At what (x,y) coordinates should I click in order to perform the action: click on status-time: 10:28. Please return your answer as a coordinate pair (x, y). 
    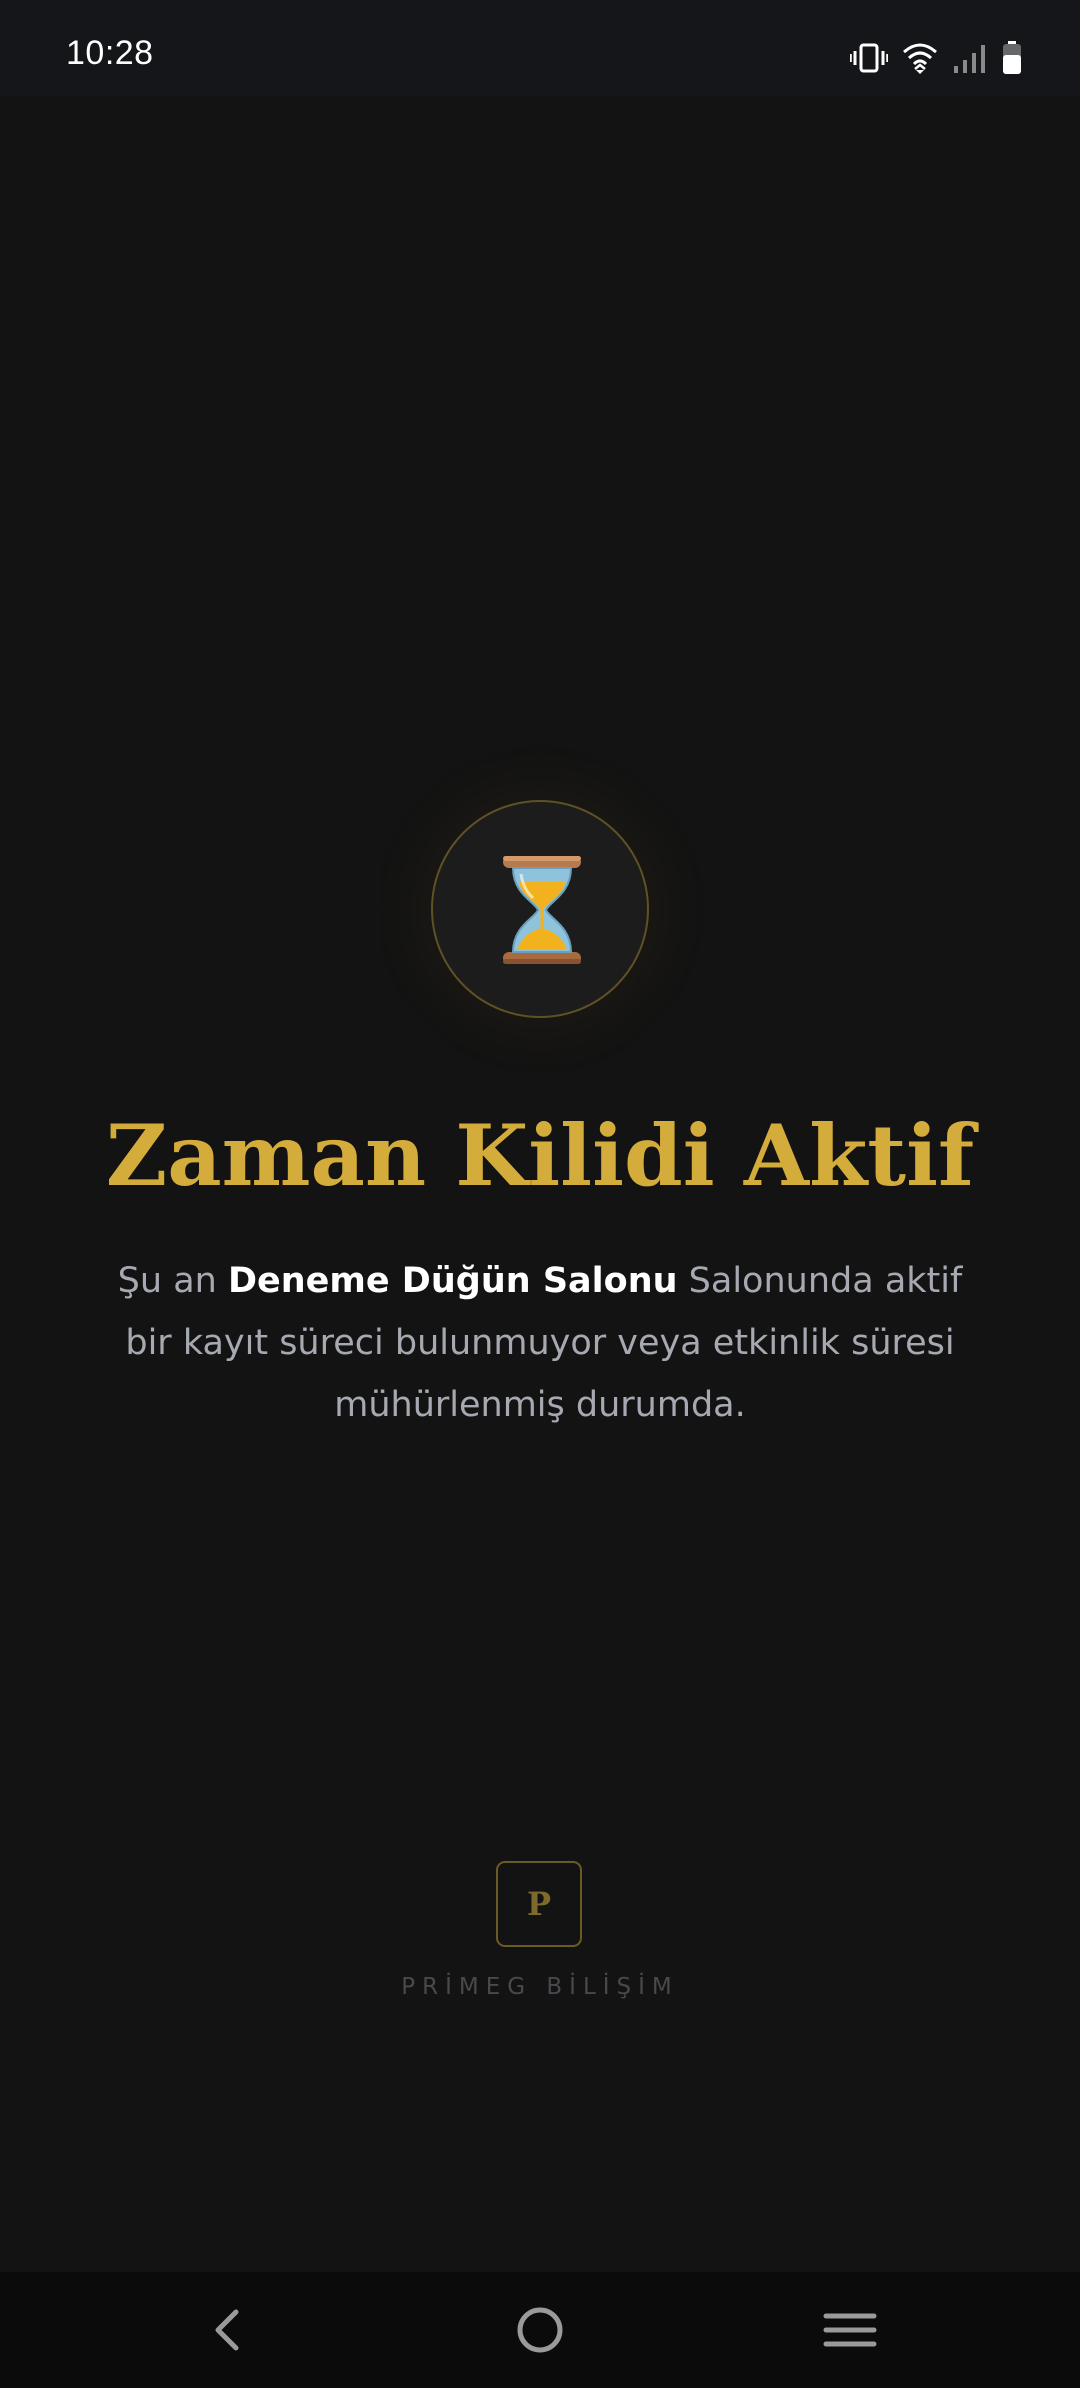
    Looking at the image, I should click on (110, 53).